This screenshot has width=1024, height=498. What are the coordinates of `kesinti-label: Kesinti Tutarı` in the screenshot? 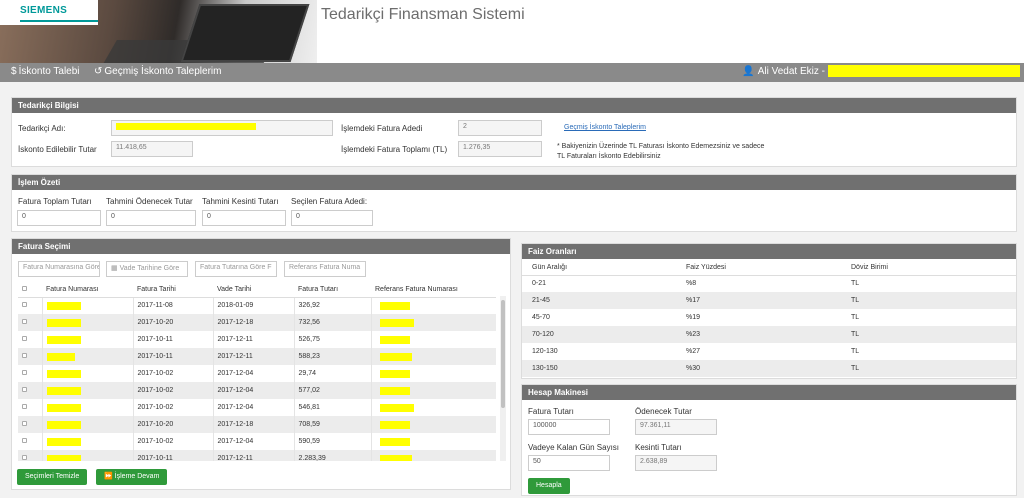 It's located at (658, 447).